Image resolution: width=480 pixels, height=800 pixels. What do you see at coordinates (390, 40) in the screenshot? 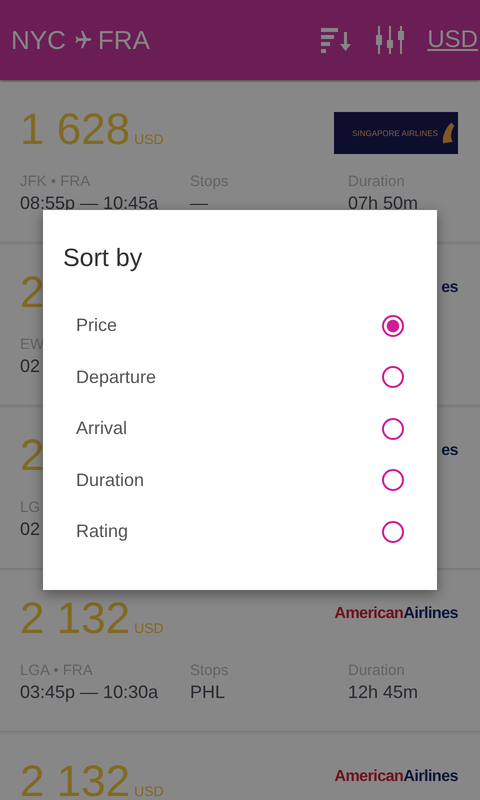
I see `filter-icon` at bounding box center [390, 40].